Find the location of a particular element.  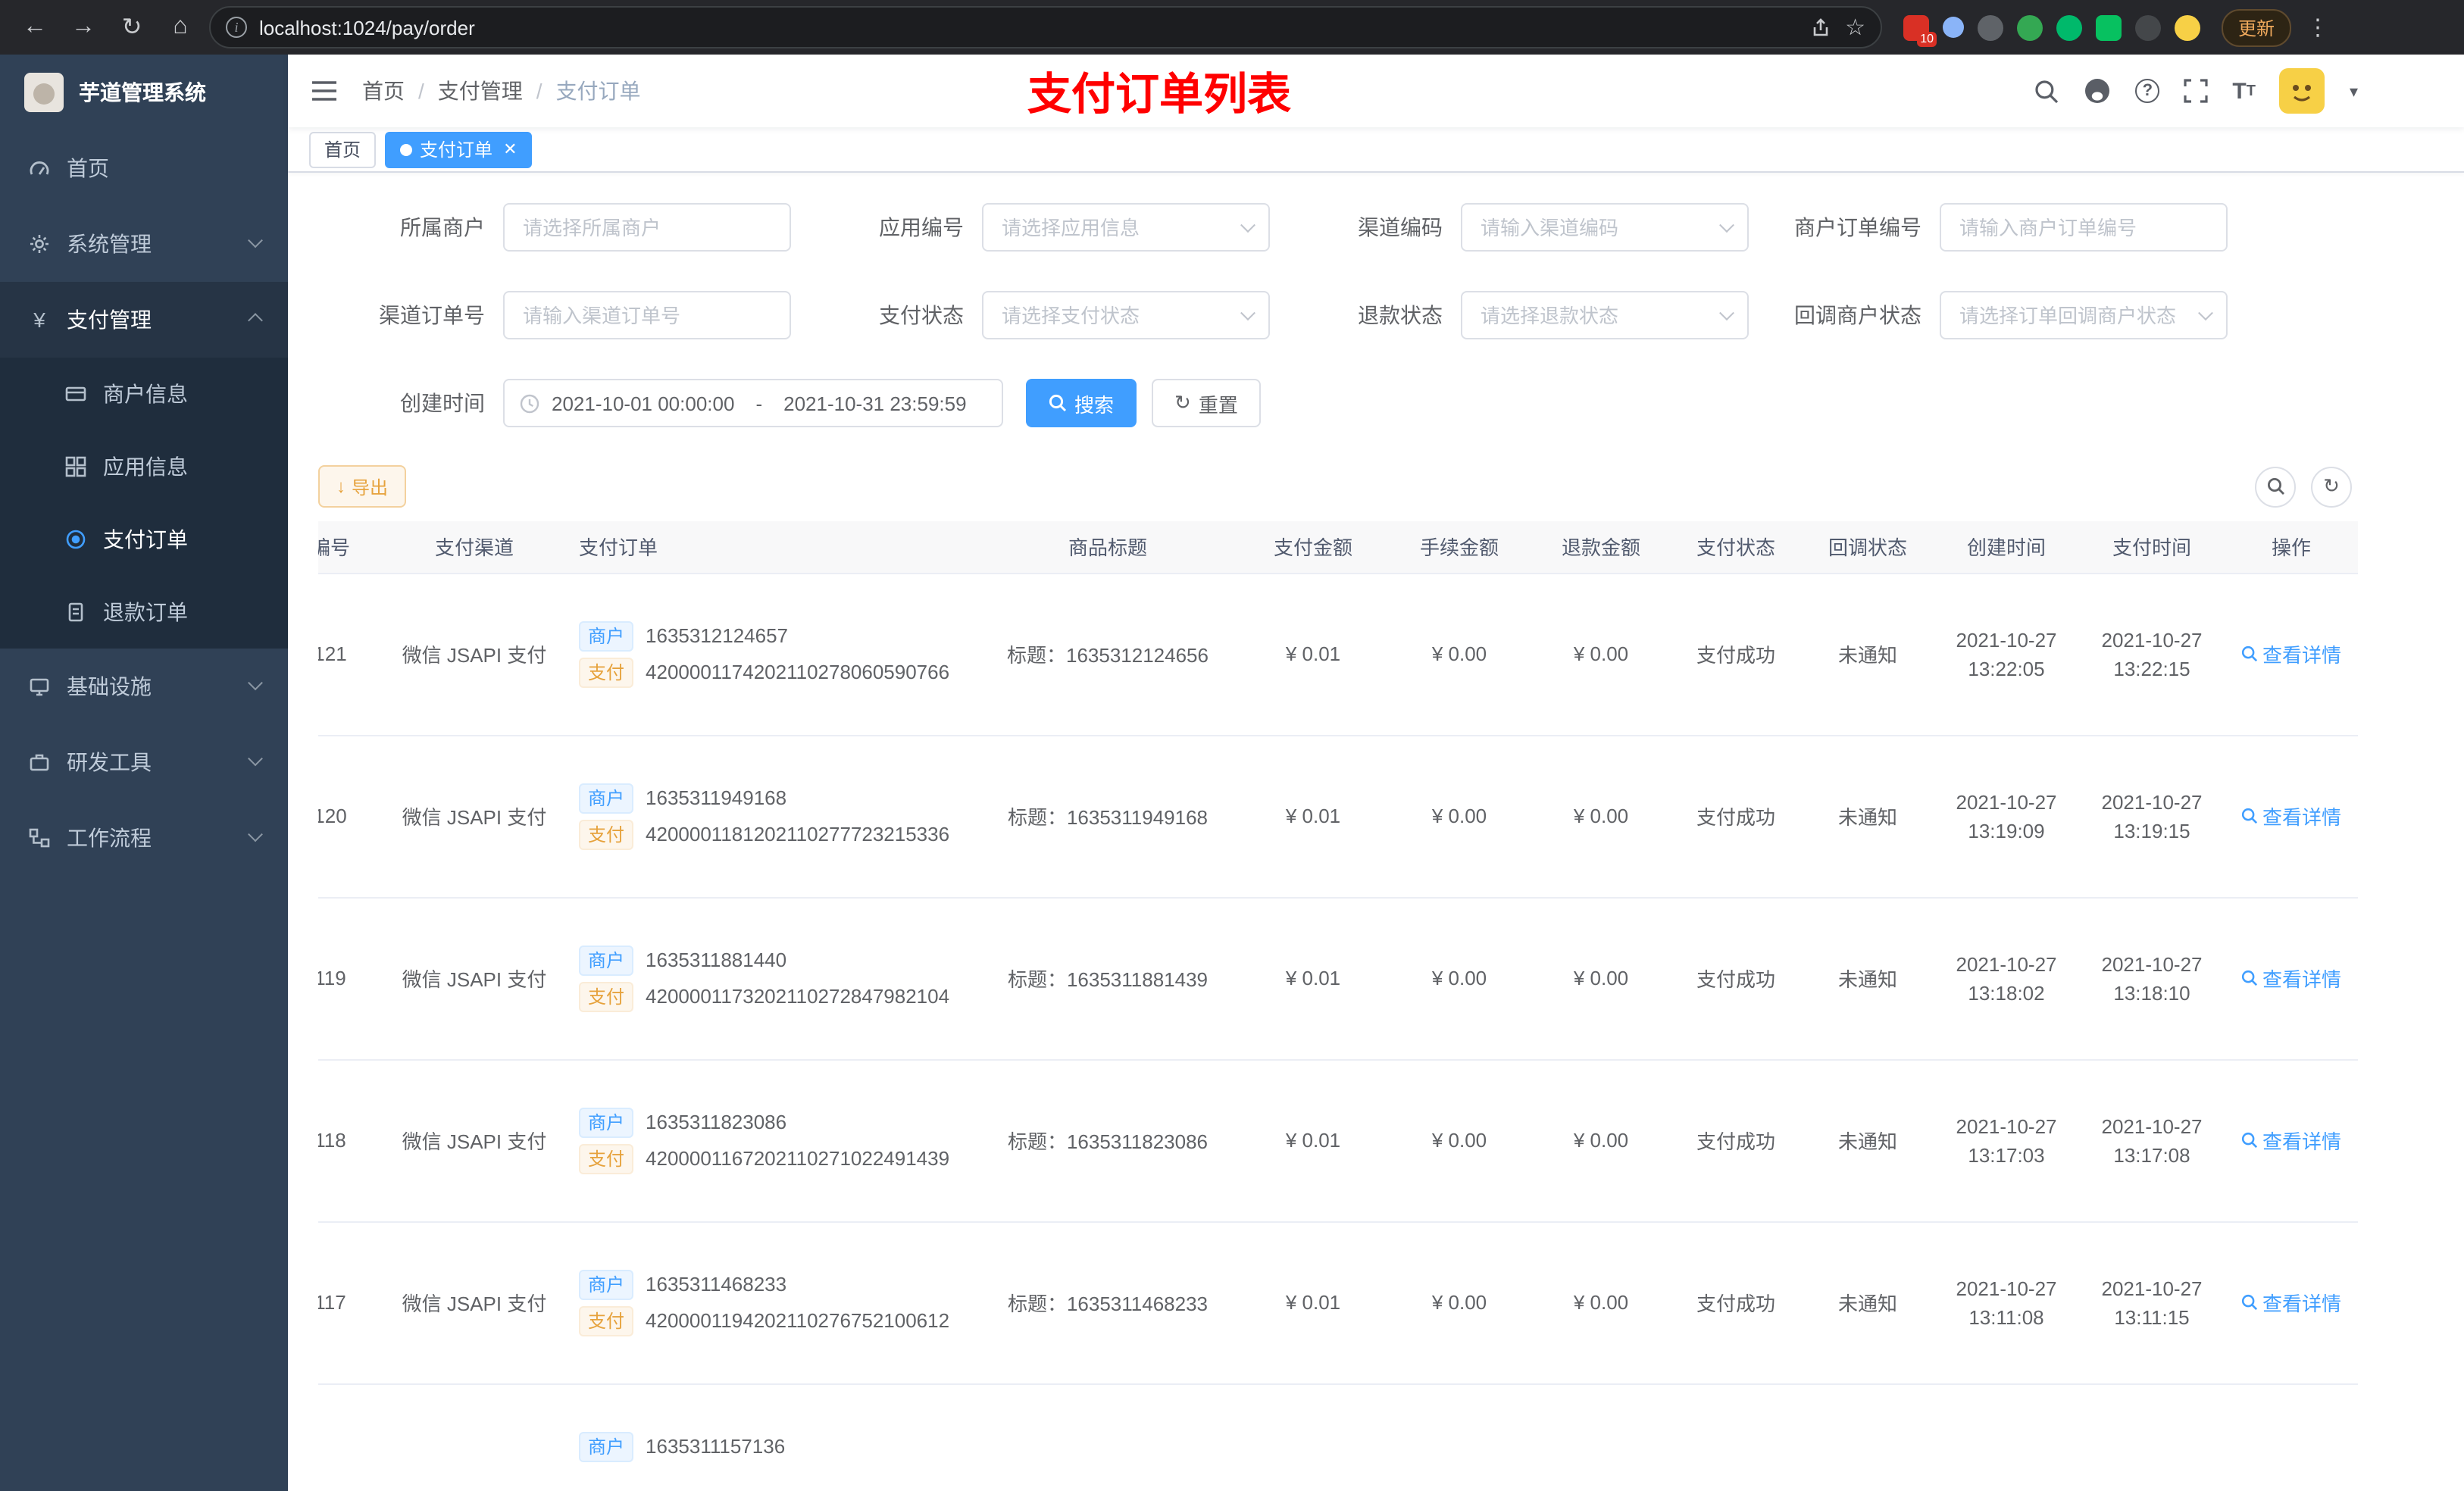

font-size-icon: TT is located at coordinates (2244, 91).